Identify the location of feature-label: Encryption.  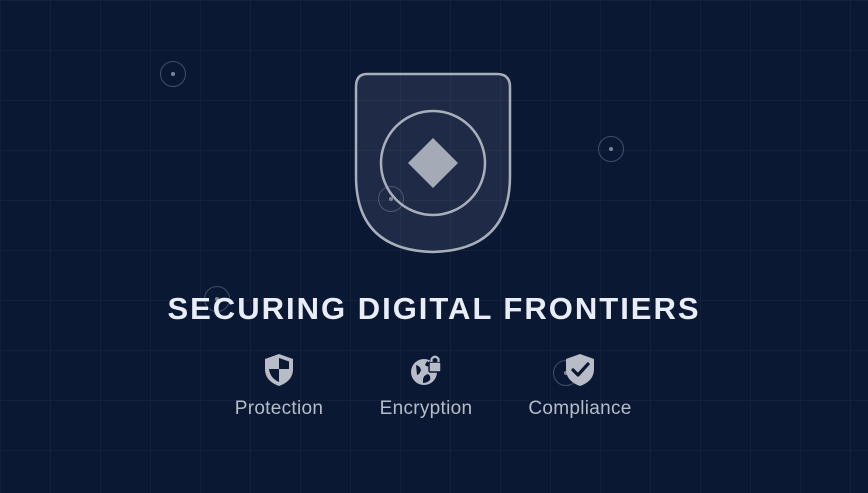
(426, 408).